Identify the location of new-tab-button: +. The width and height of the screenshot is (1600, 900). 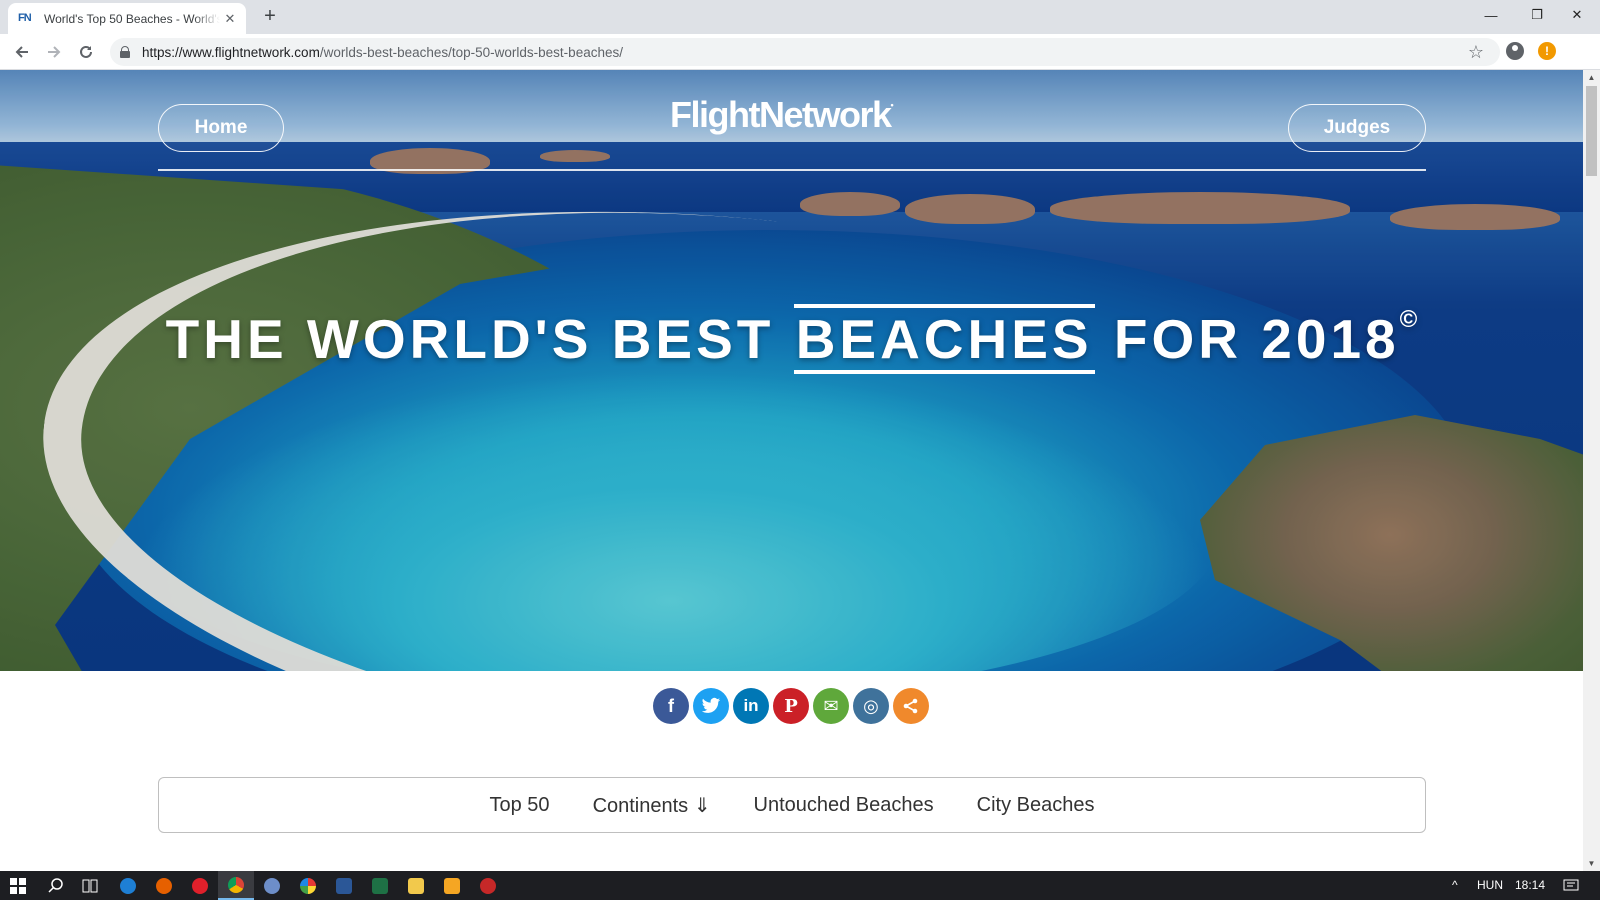
(270, 16).